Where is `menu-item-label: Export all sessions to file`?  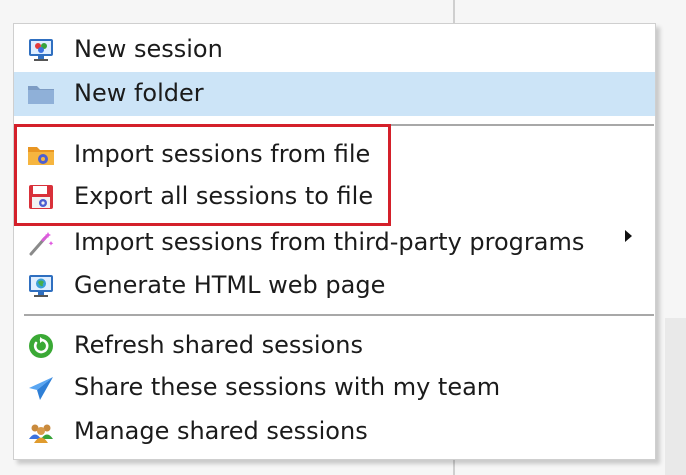 menu-item-label: Export all sessions to file is located at coordinates (224, 196).